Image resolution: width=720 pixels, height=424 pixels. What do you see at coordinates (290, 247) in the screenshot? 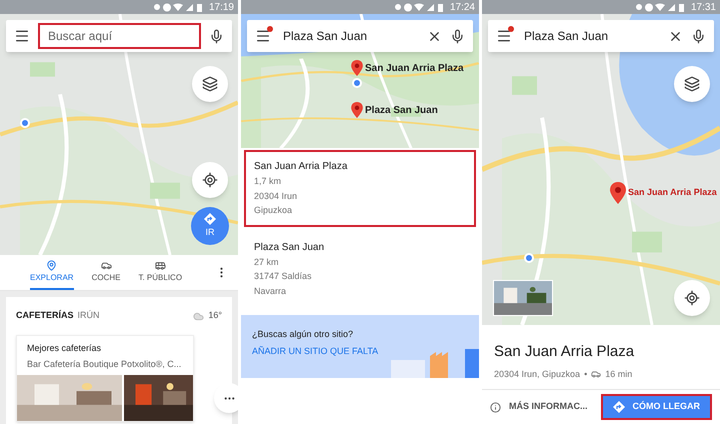
I see `result-name: Plaza San Juan` at bounding box center [290, 247].